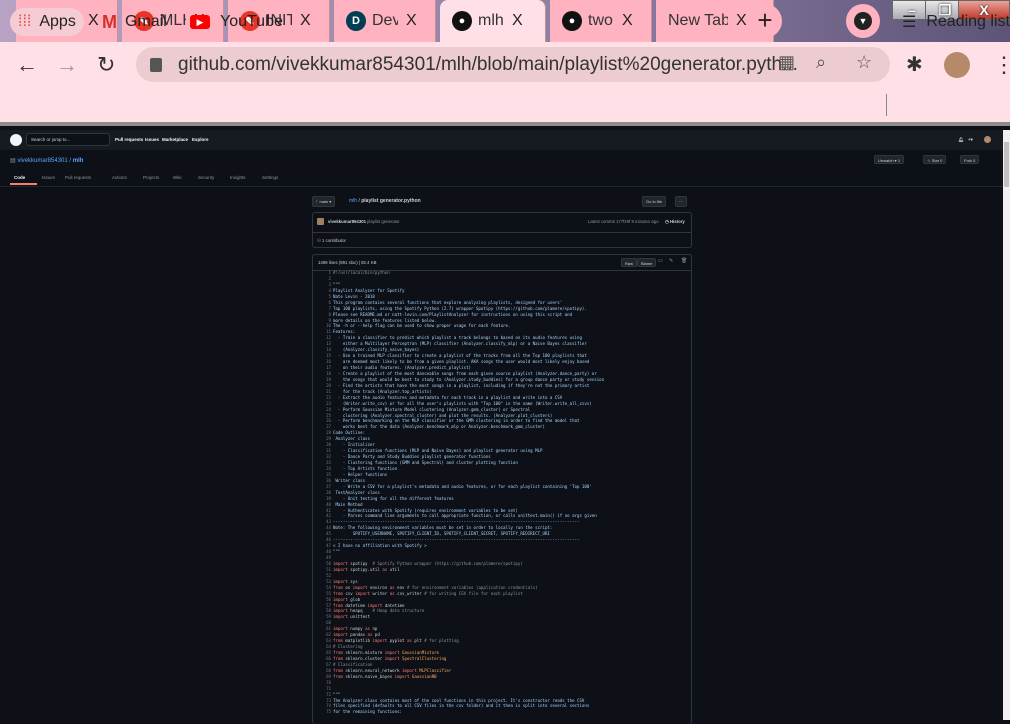  I want to click on browser-tab: ● two X, so click(601, 21).